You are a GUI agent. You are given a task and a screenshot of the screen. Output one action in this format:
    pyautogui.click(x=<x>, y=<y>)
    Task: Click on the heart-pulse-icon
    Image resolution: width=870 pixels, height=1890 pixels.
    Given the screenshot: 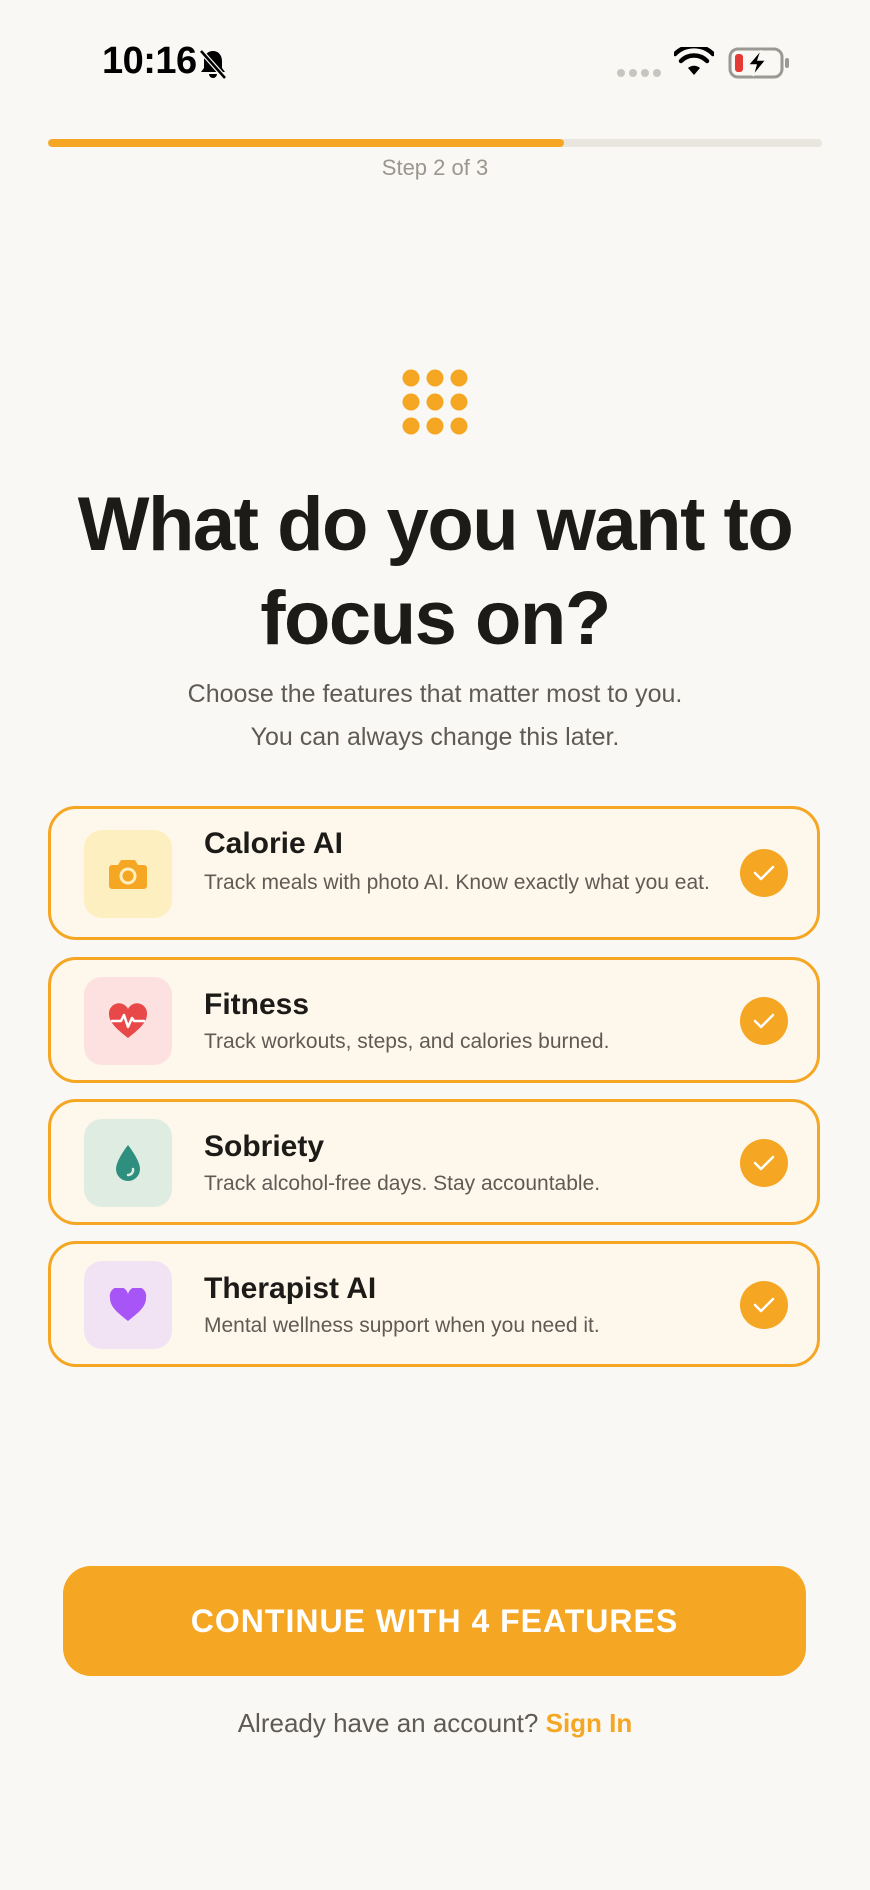 What is the action you would take?
    pyautogui.click(x=128, y=1020)
    